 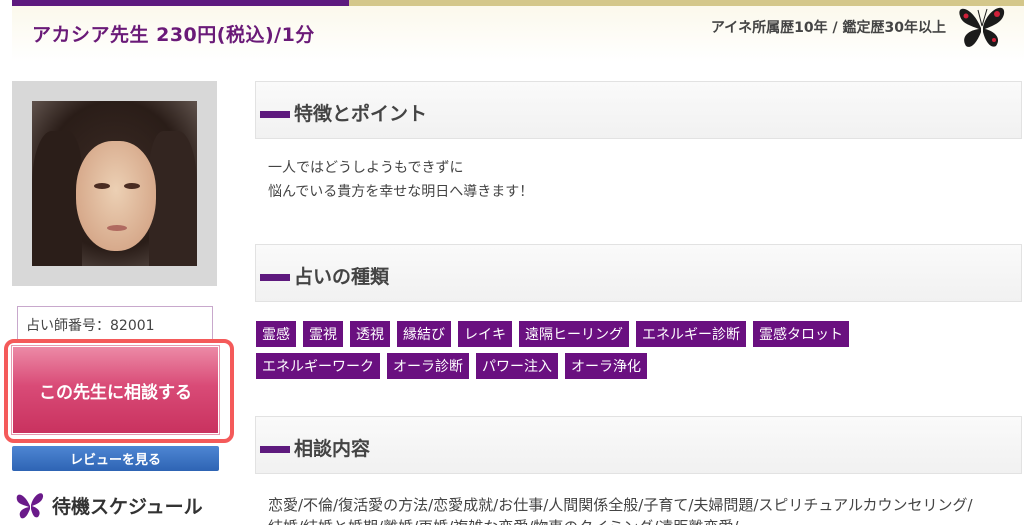 What do you see at coordinates (503, 520) in the screenshot?
I see `consult-topics-line2: 結婚/結婚と婚期/離婚/再婚/複雑な恋愛/物事のタイミング/遠距離恋愛/` at bounding box center [503, 520].